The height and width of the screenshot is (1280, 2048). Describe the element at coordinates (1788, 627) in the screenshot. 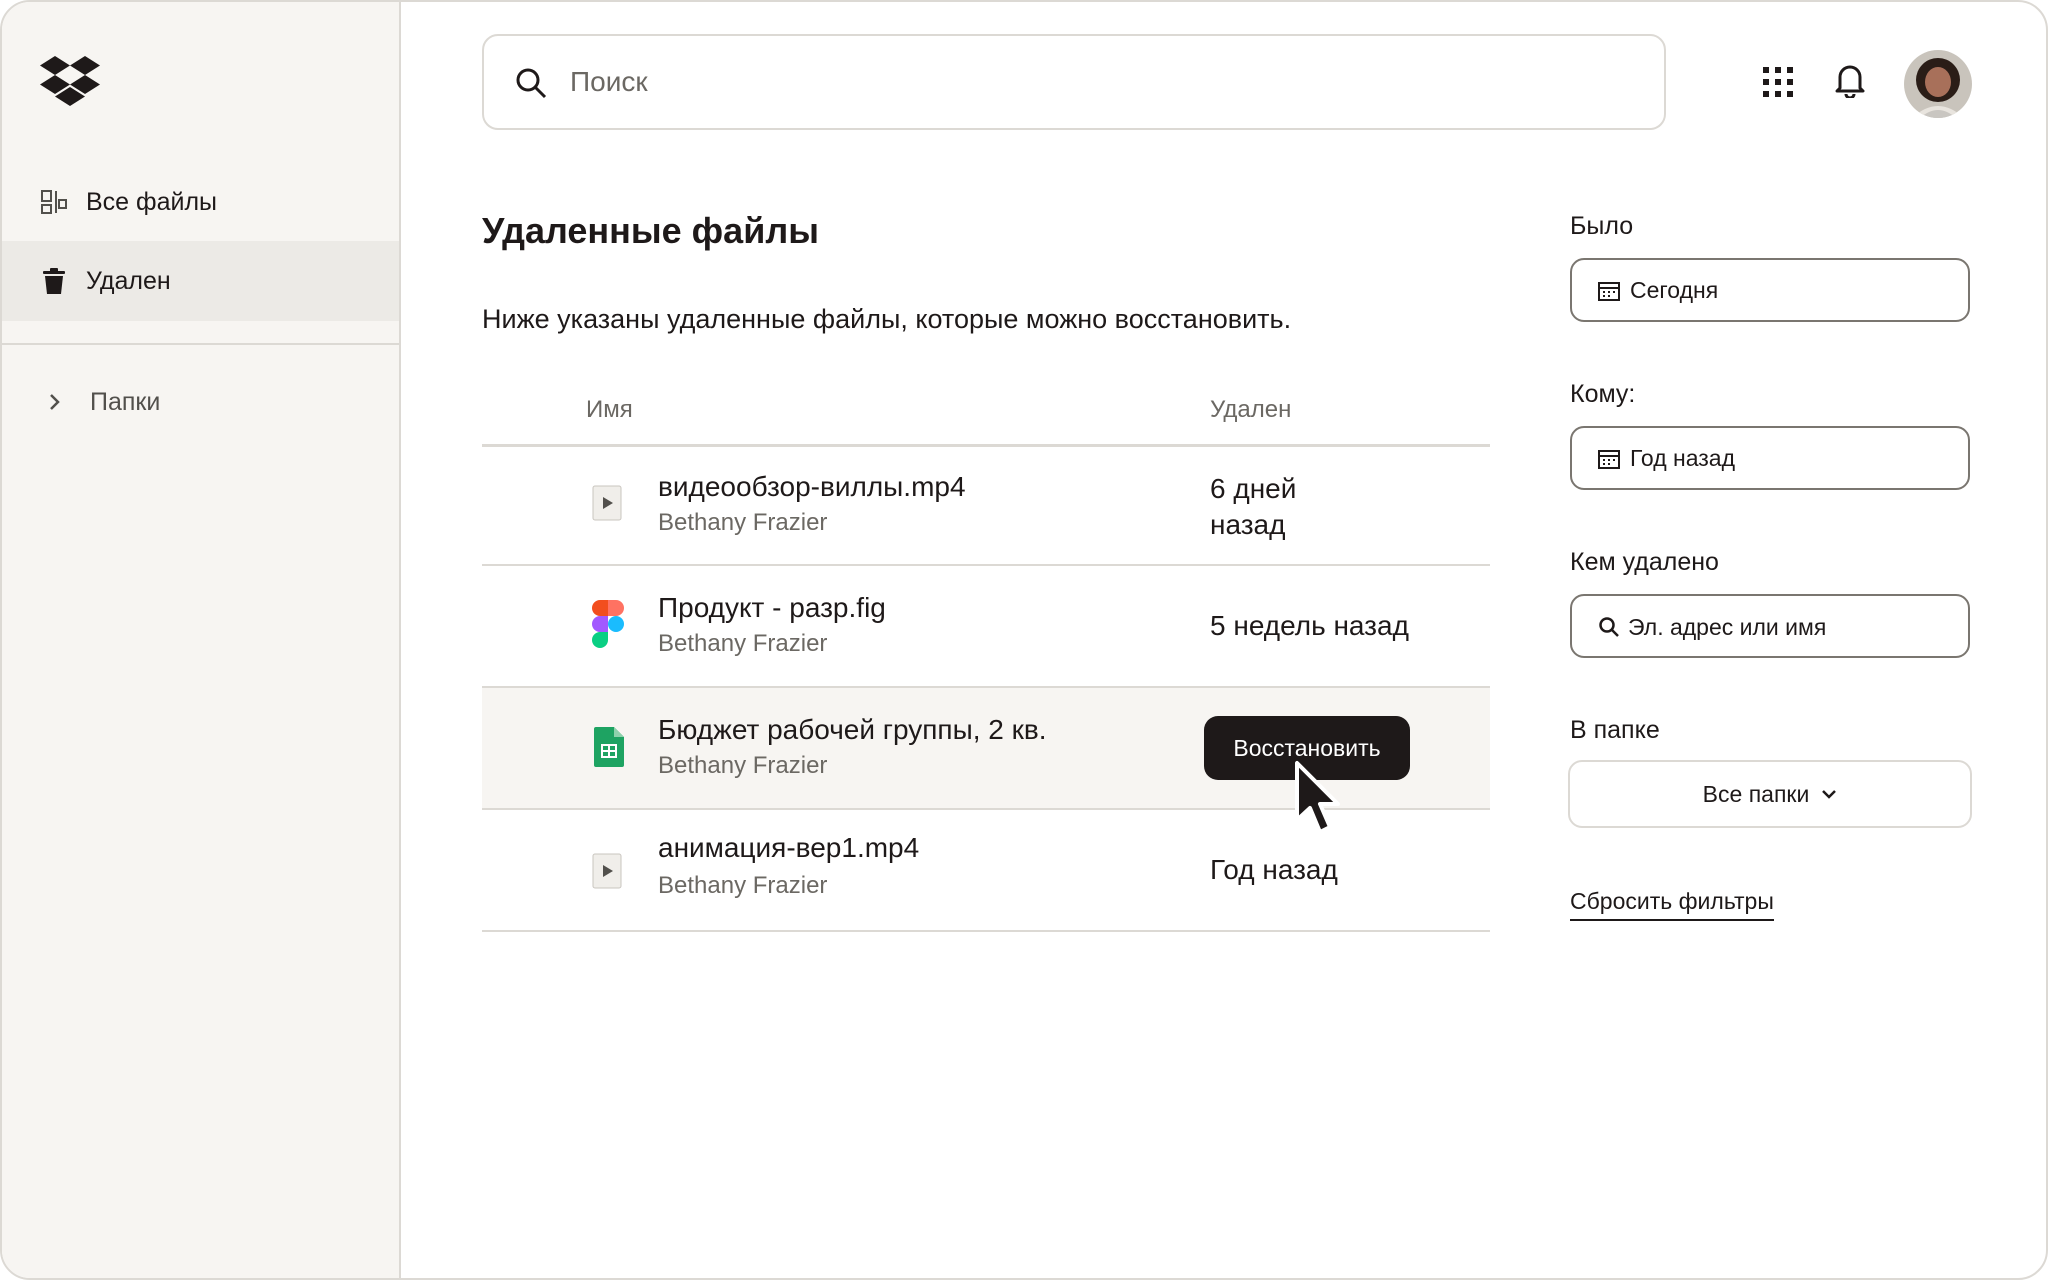

I see `deleted-by-input` at that location.